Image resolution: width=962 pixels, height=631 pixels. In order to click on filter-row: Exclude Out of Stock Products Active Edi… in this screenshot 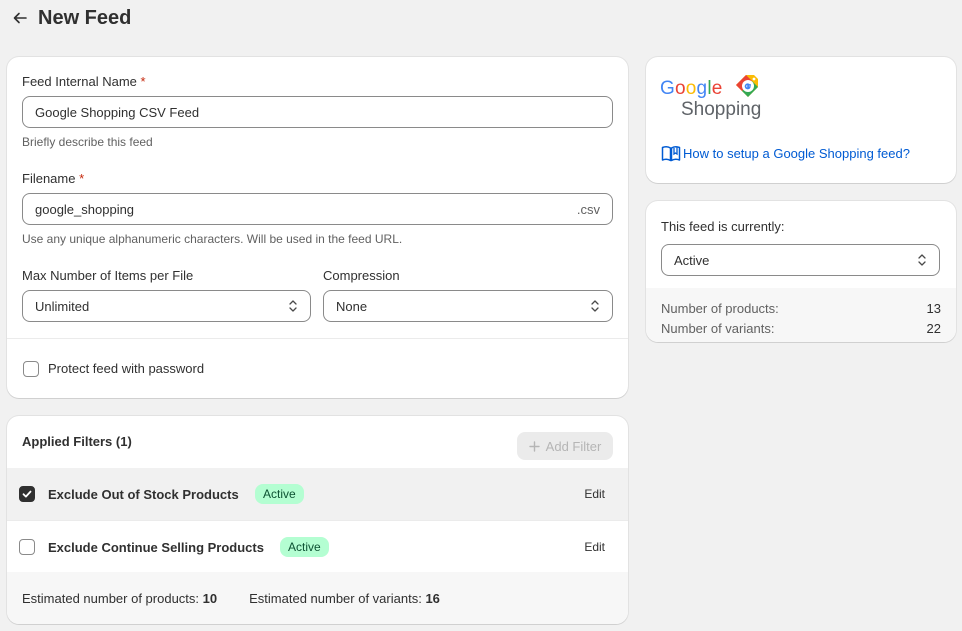, I will do `click(317, 494)`.